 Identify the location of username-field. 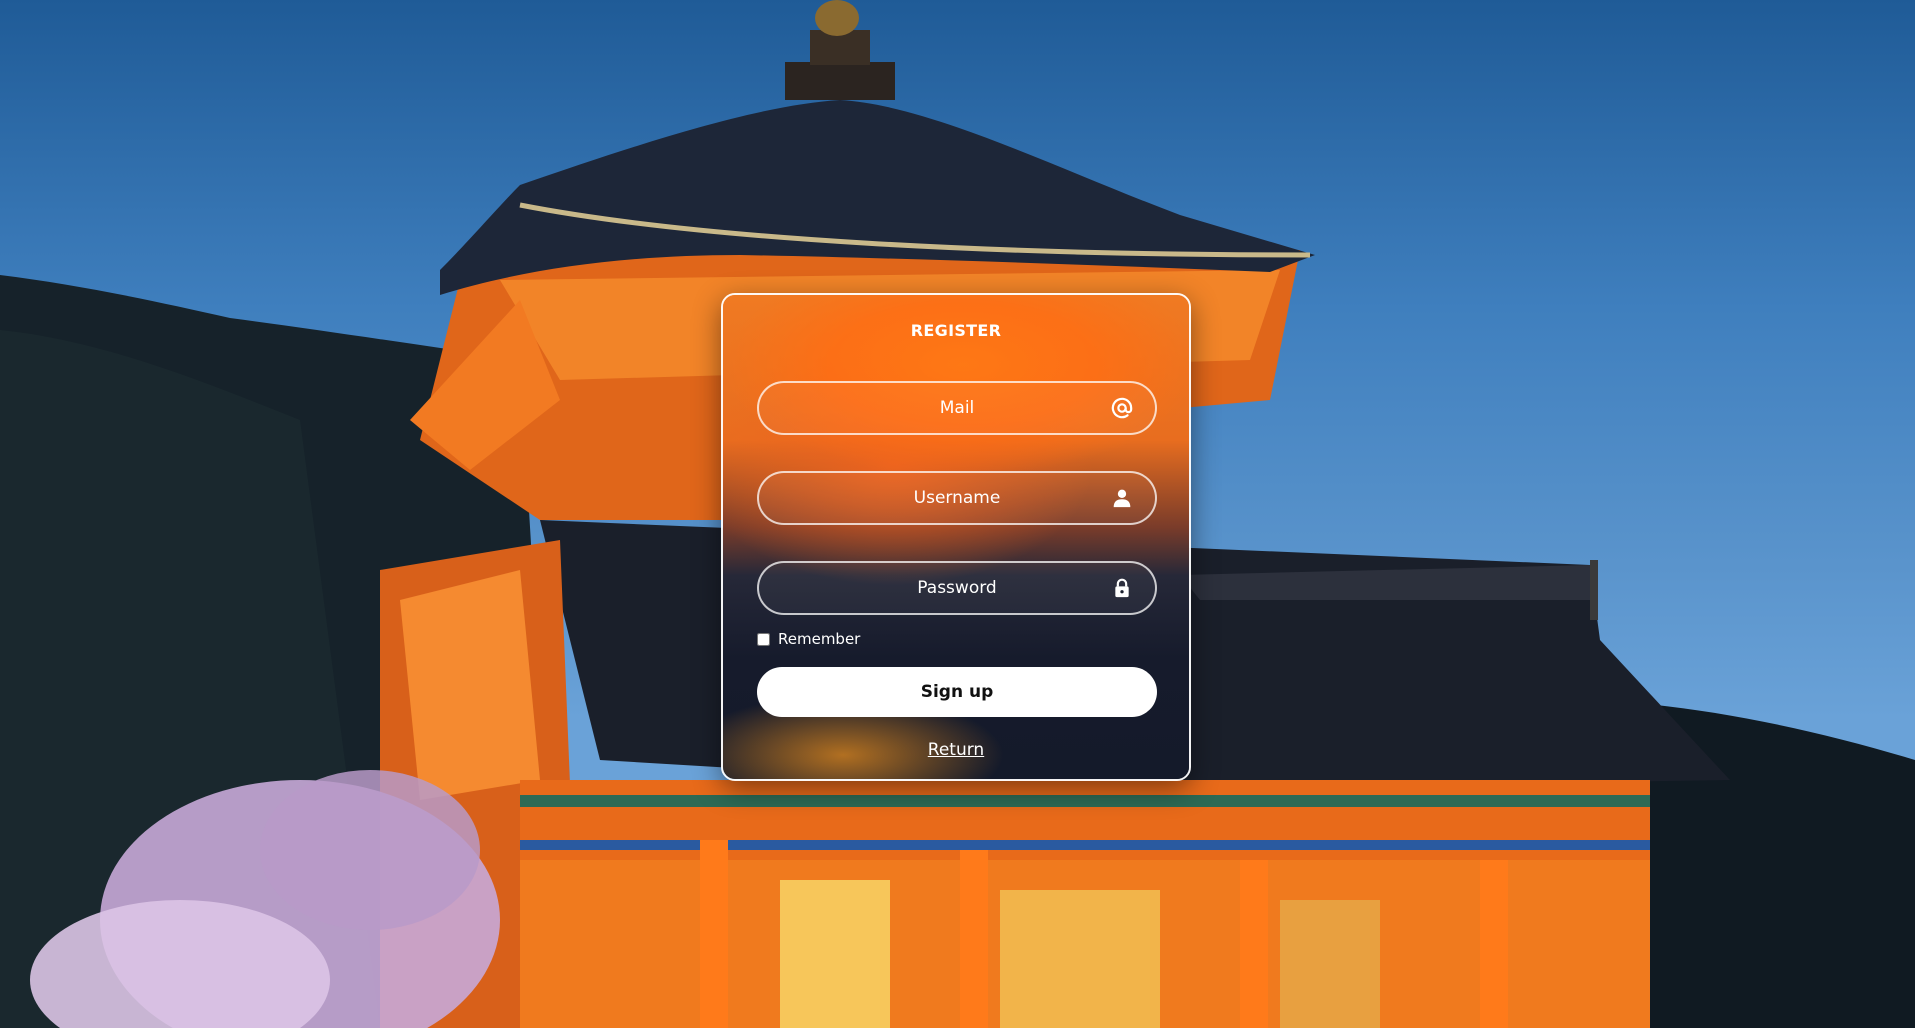
(957, 498).